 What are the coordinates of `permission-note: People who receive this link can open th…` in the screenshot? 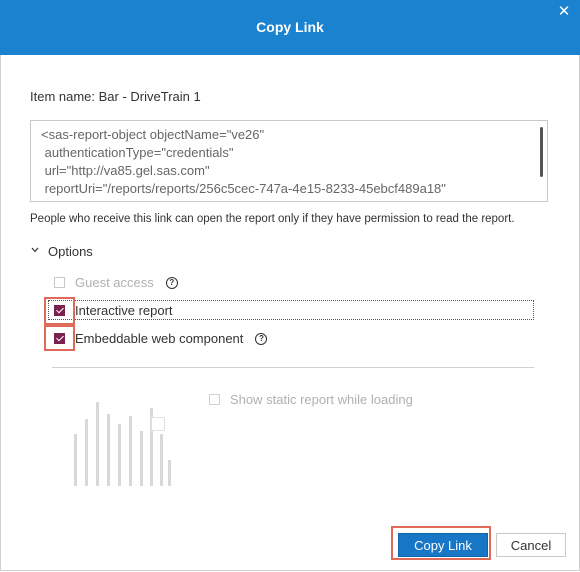 It's located at (272, 219).